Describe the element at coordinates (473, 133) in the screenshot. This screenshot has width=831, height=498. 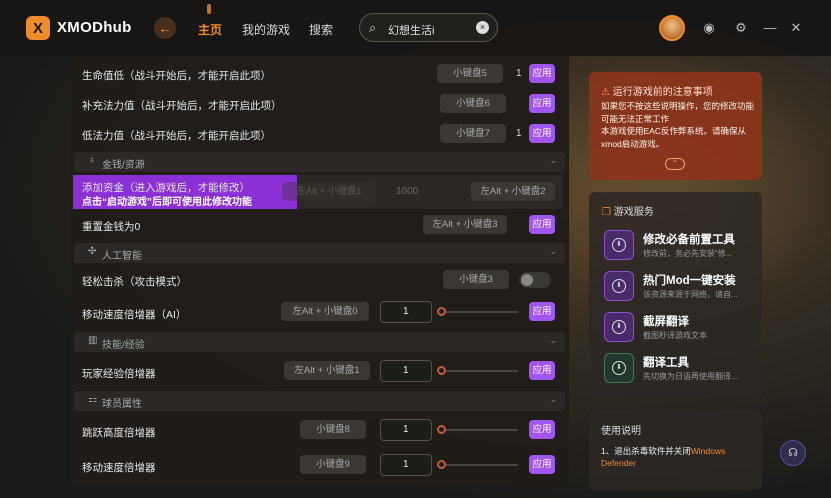
I see `hotkey-badge: 小键盘7` at that location.